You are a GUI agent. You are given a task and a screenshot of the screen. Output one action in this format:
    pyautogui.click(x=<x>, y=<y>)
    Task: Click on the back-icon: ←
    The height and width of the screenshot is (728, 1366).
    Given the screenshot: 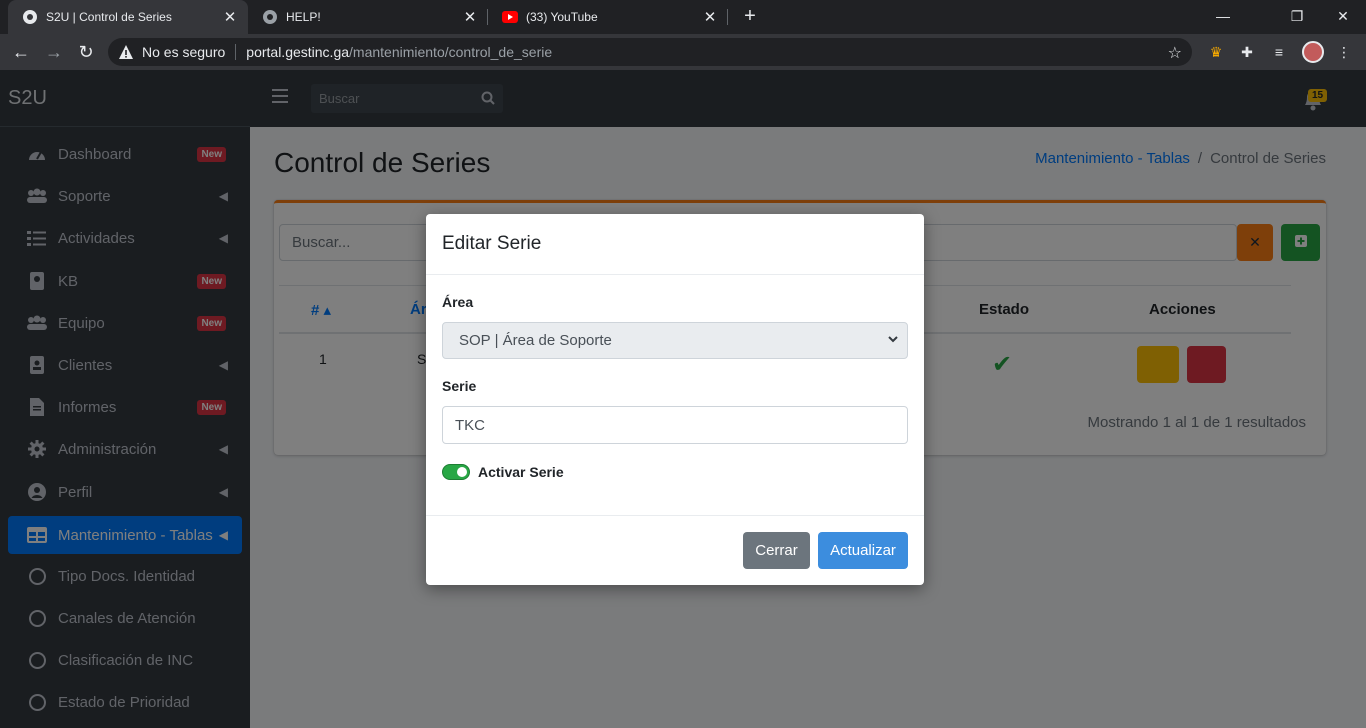 What is the action you would take?
    pyautogui.click(x=21, y=52)
    